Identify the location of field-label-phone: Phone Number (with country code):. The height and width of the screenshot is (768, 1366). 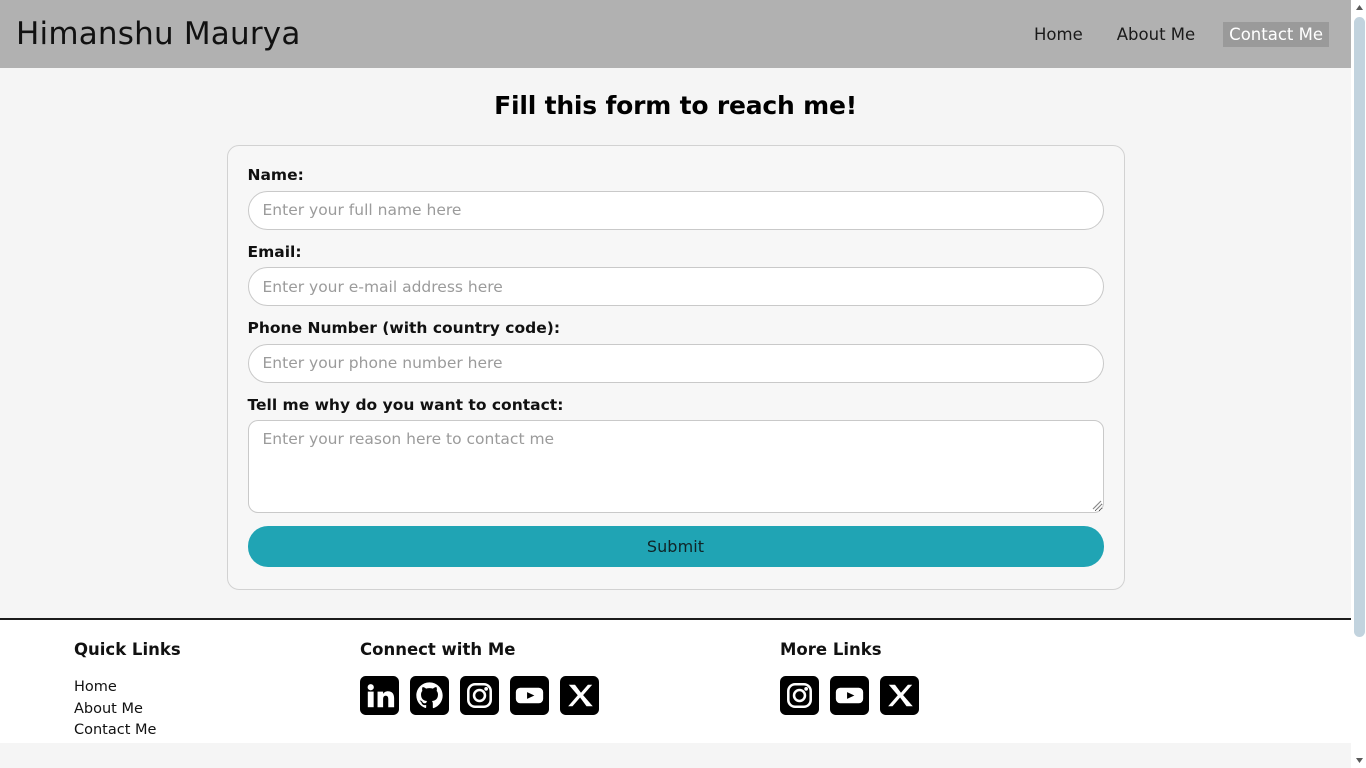
(404, 328).